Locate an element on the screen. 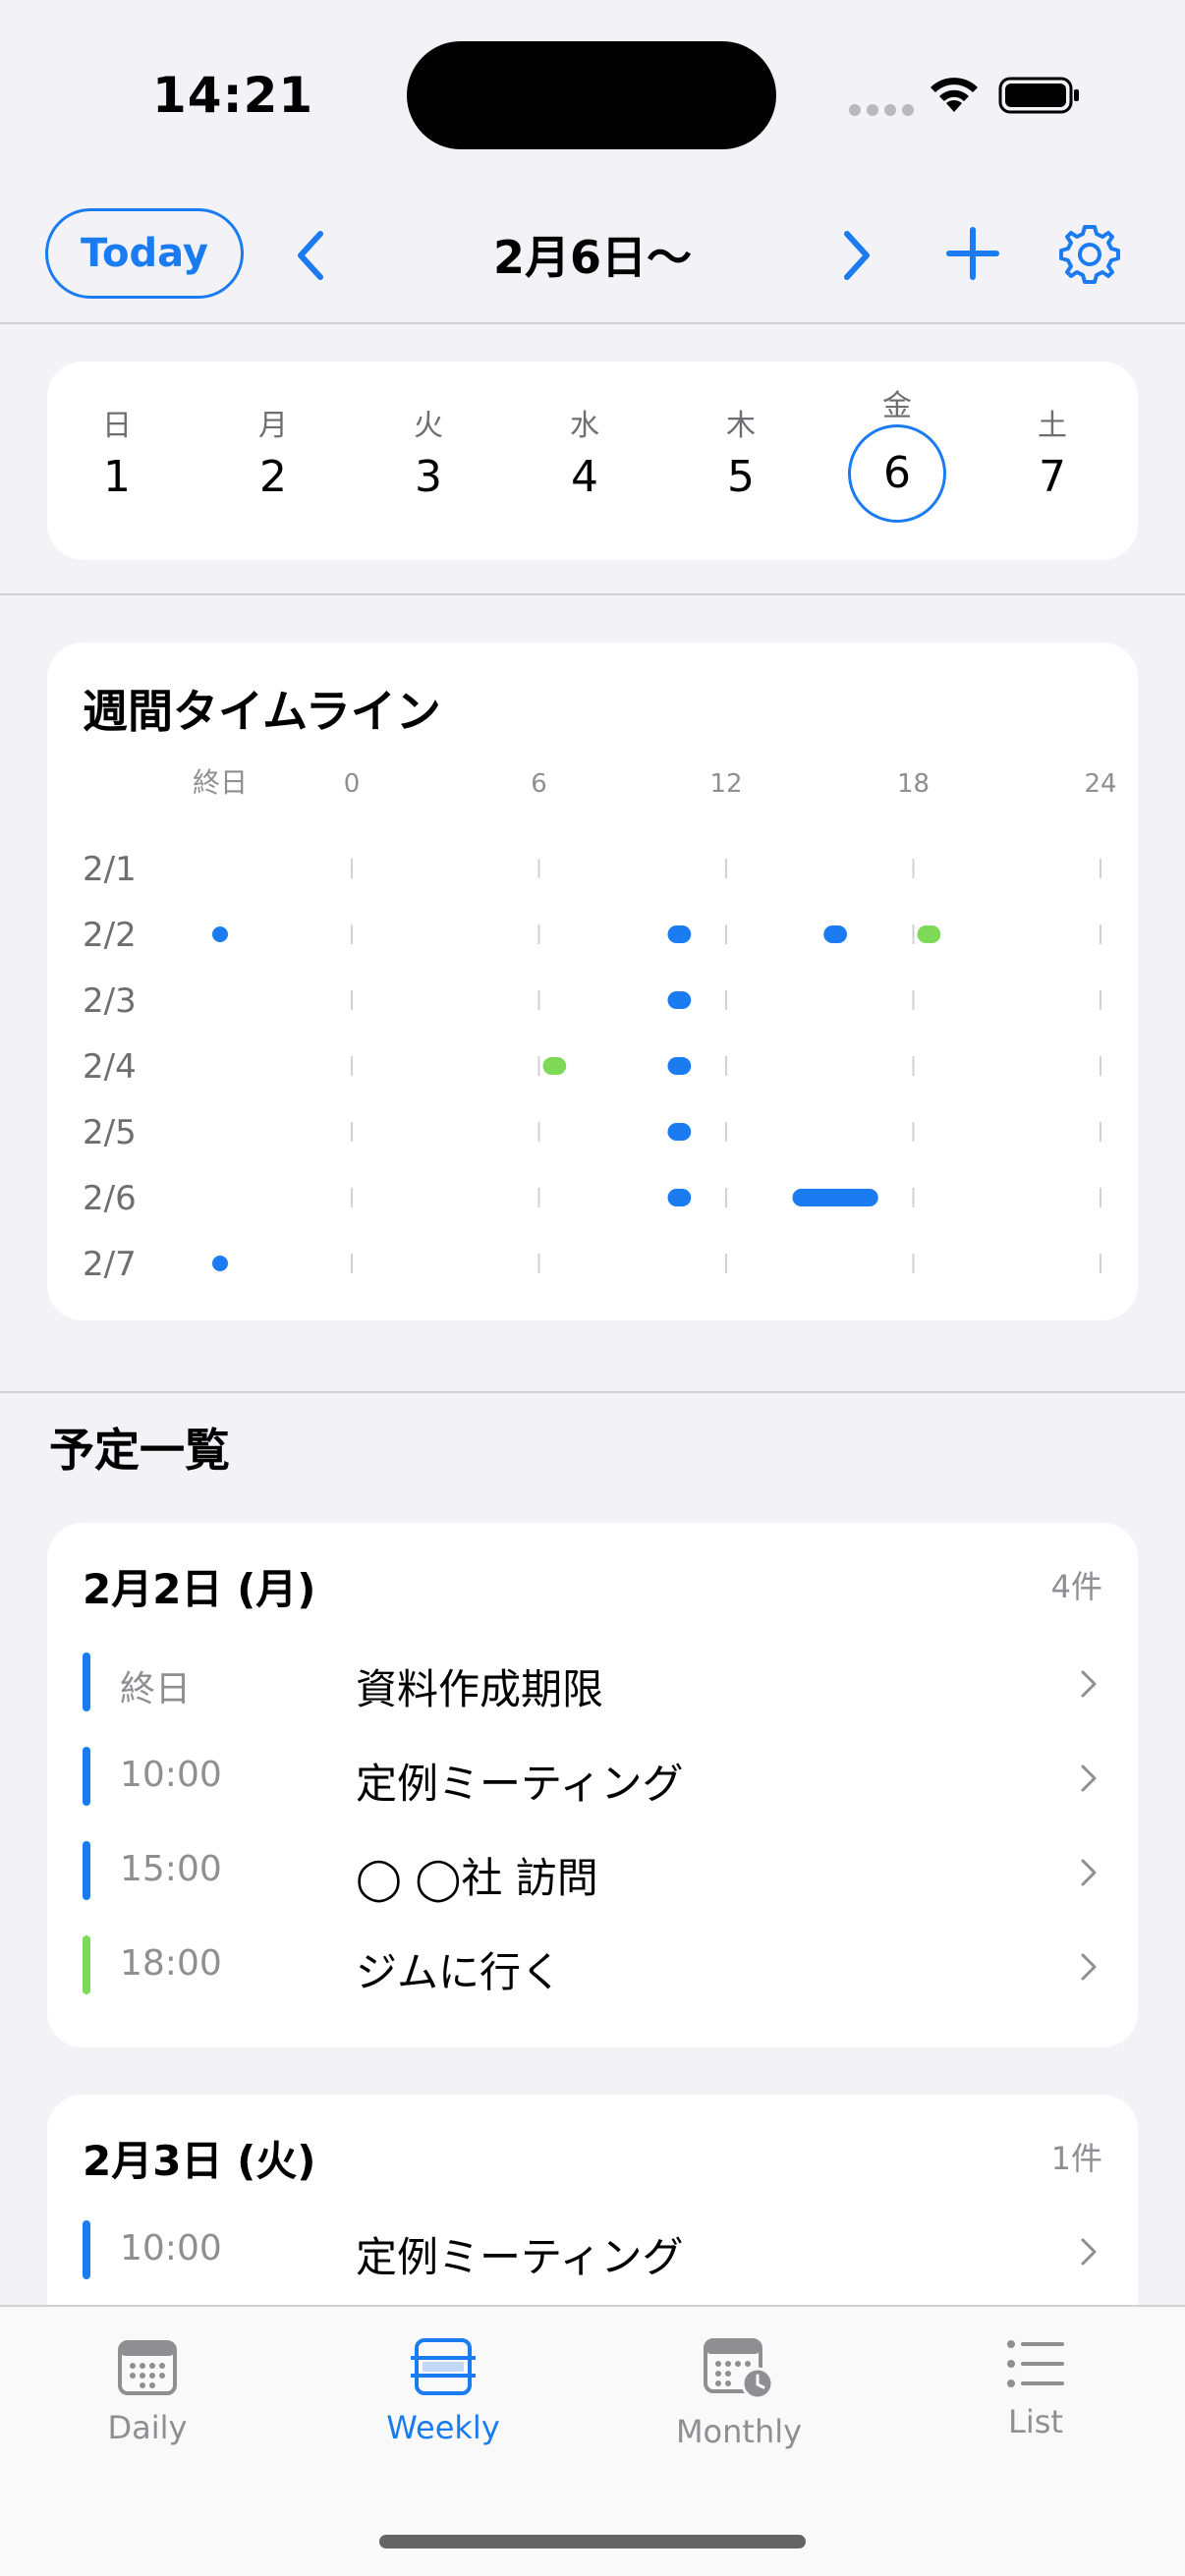  calendar-day-icon is located at coordinates (148, 2367).